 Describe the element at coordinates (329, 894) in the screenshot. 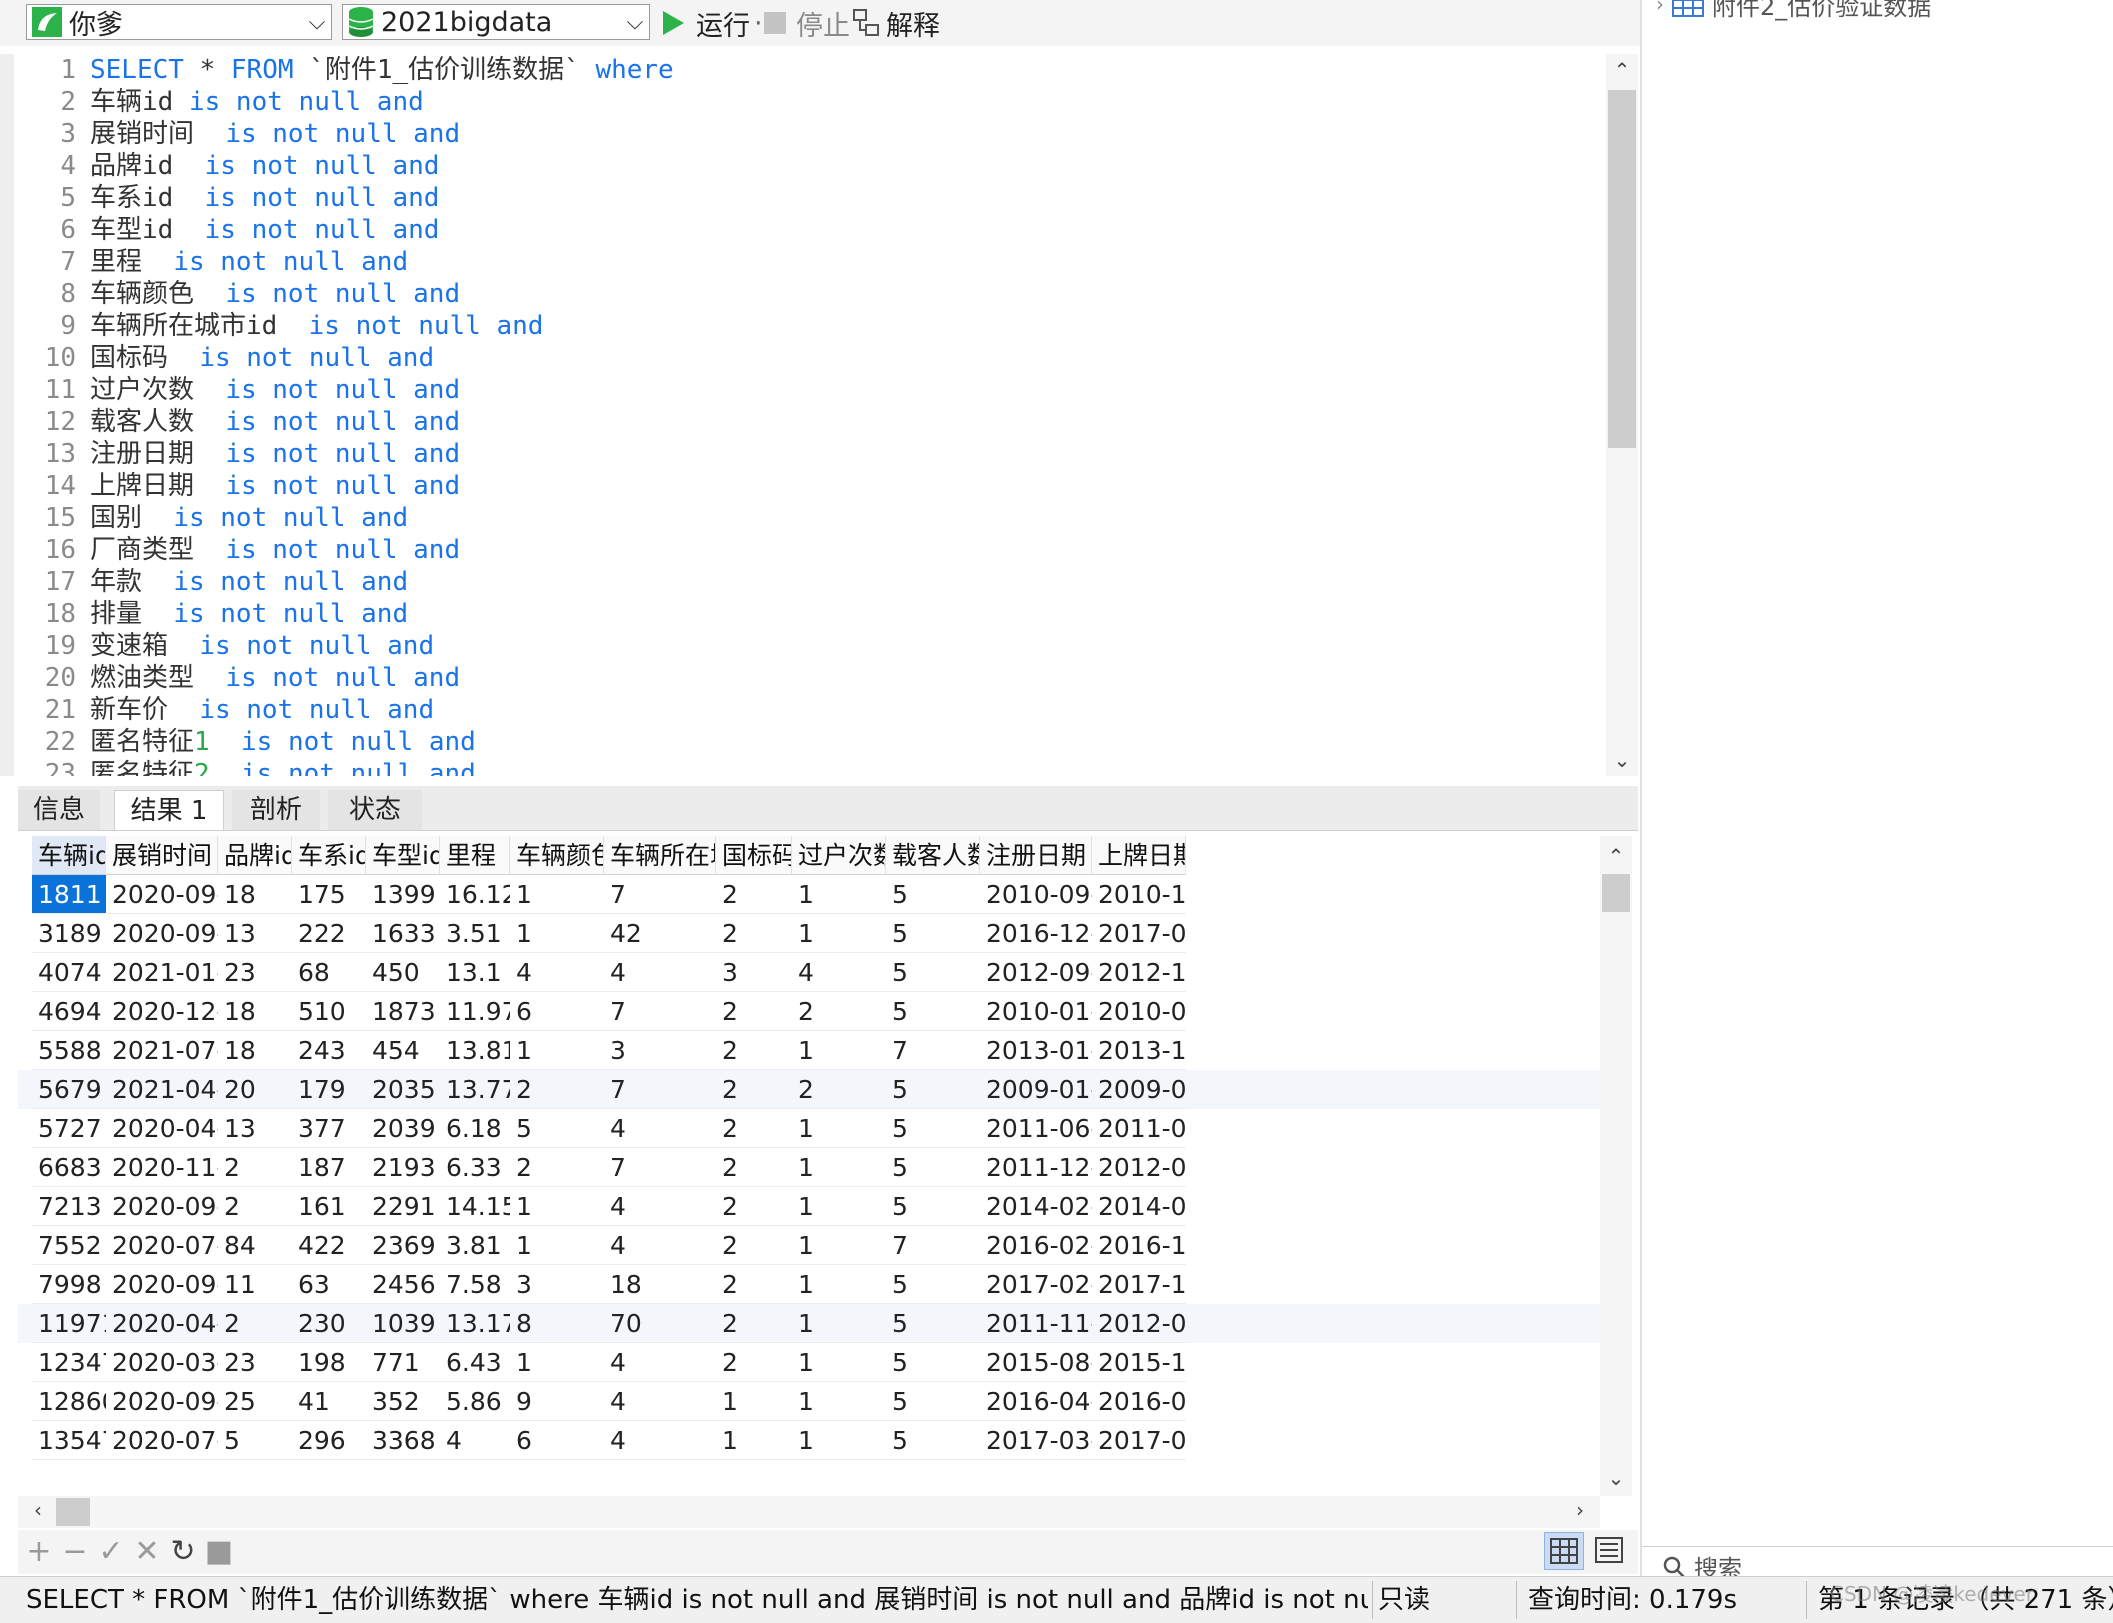

I see `grid-cell: 175` at that location.